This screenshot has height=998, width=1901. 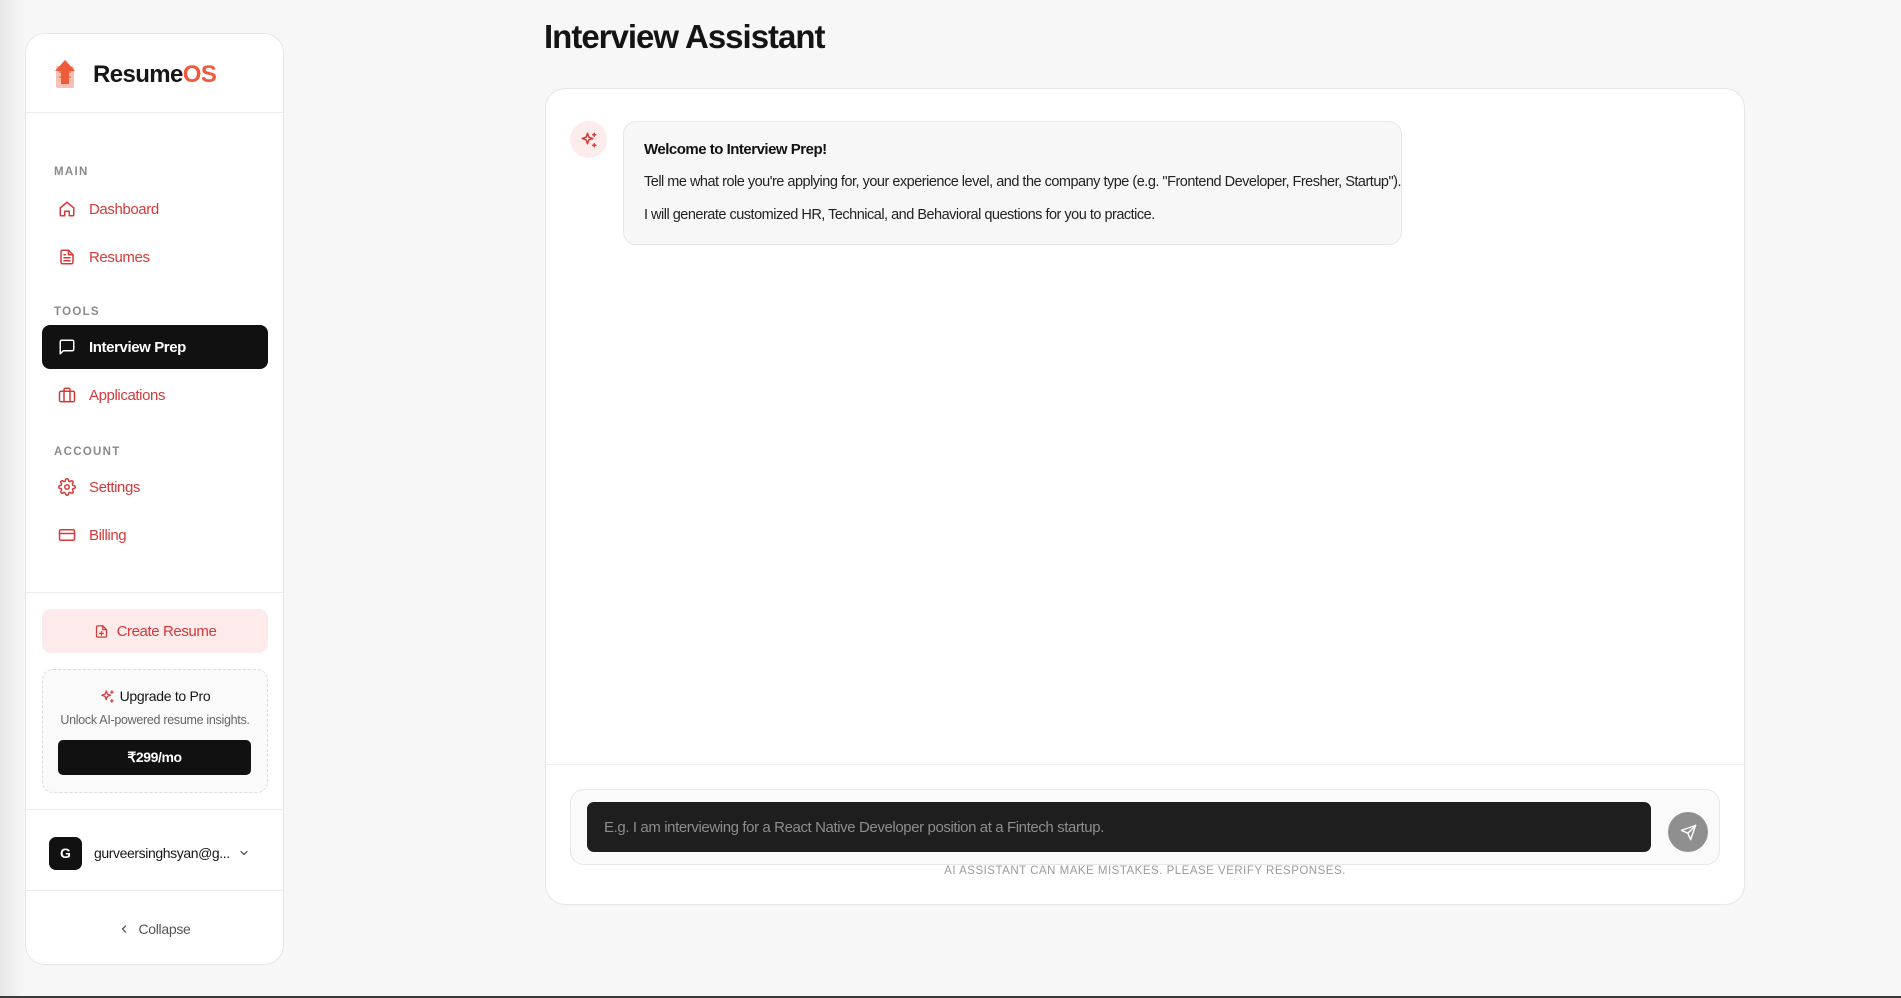 What do you see at coordinates (114, 487) in the screenshot?
I see `sidebar-item-label: Settings` at bounding box center [114, 487].